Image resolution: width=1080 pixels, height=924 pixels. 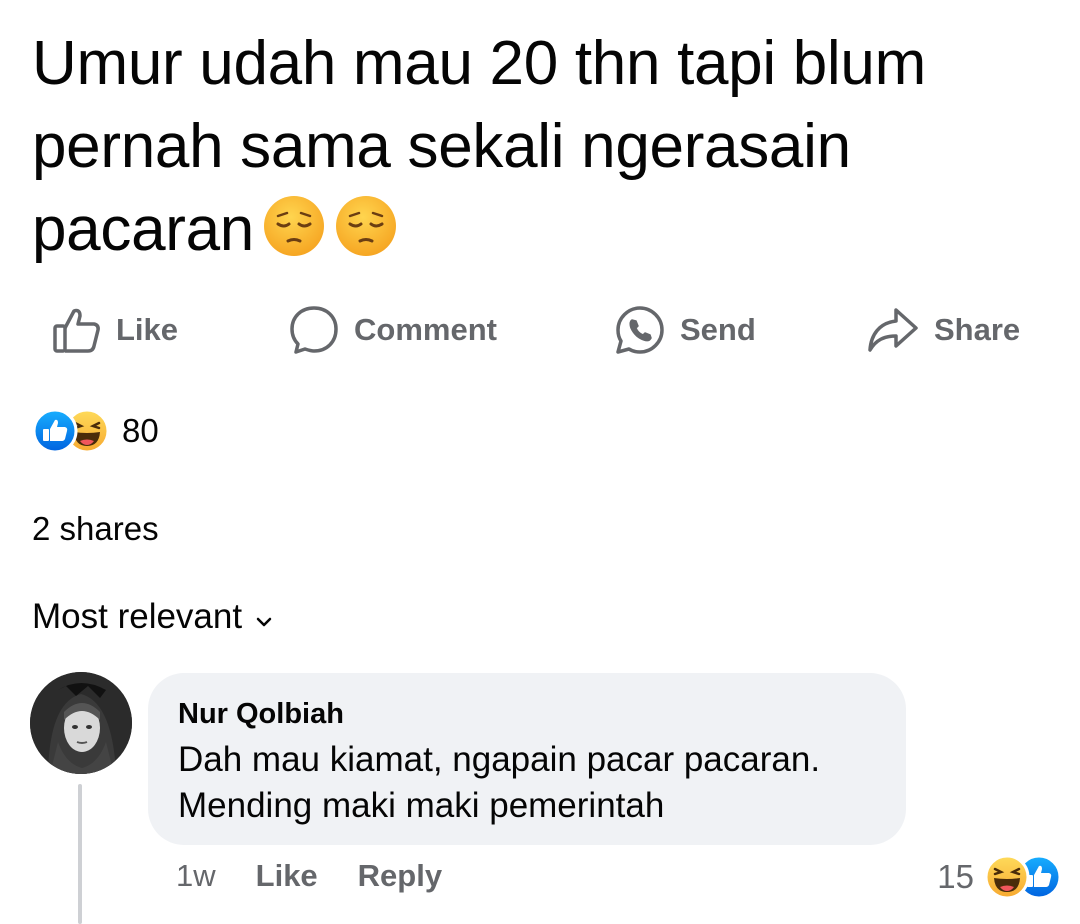 I want to click on like-reaction-icon, so click(x=55, y=433).